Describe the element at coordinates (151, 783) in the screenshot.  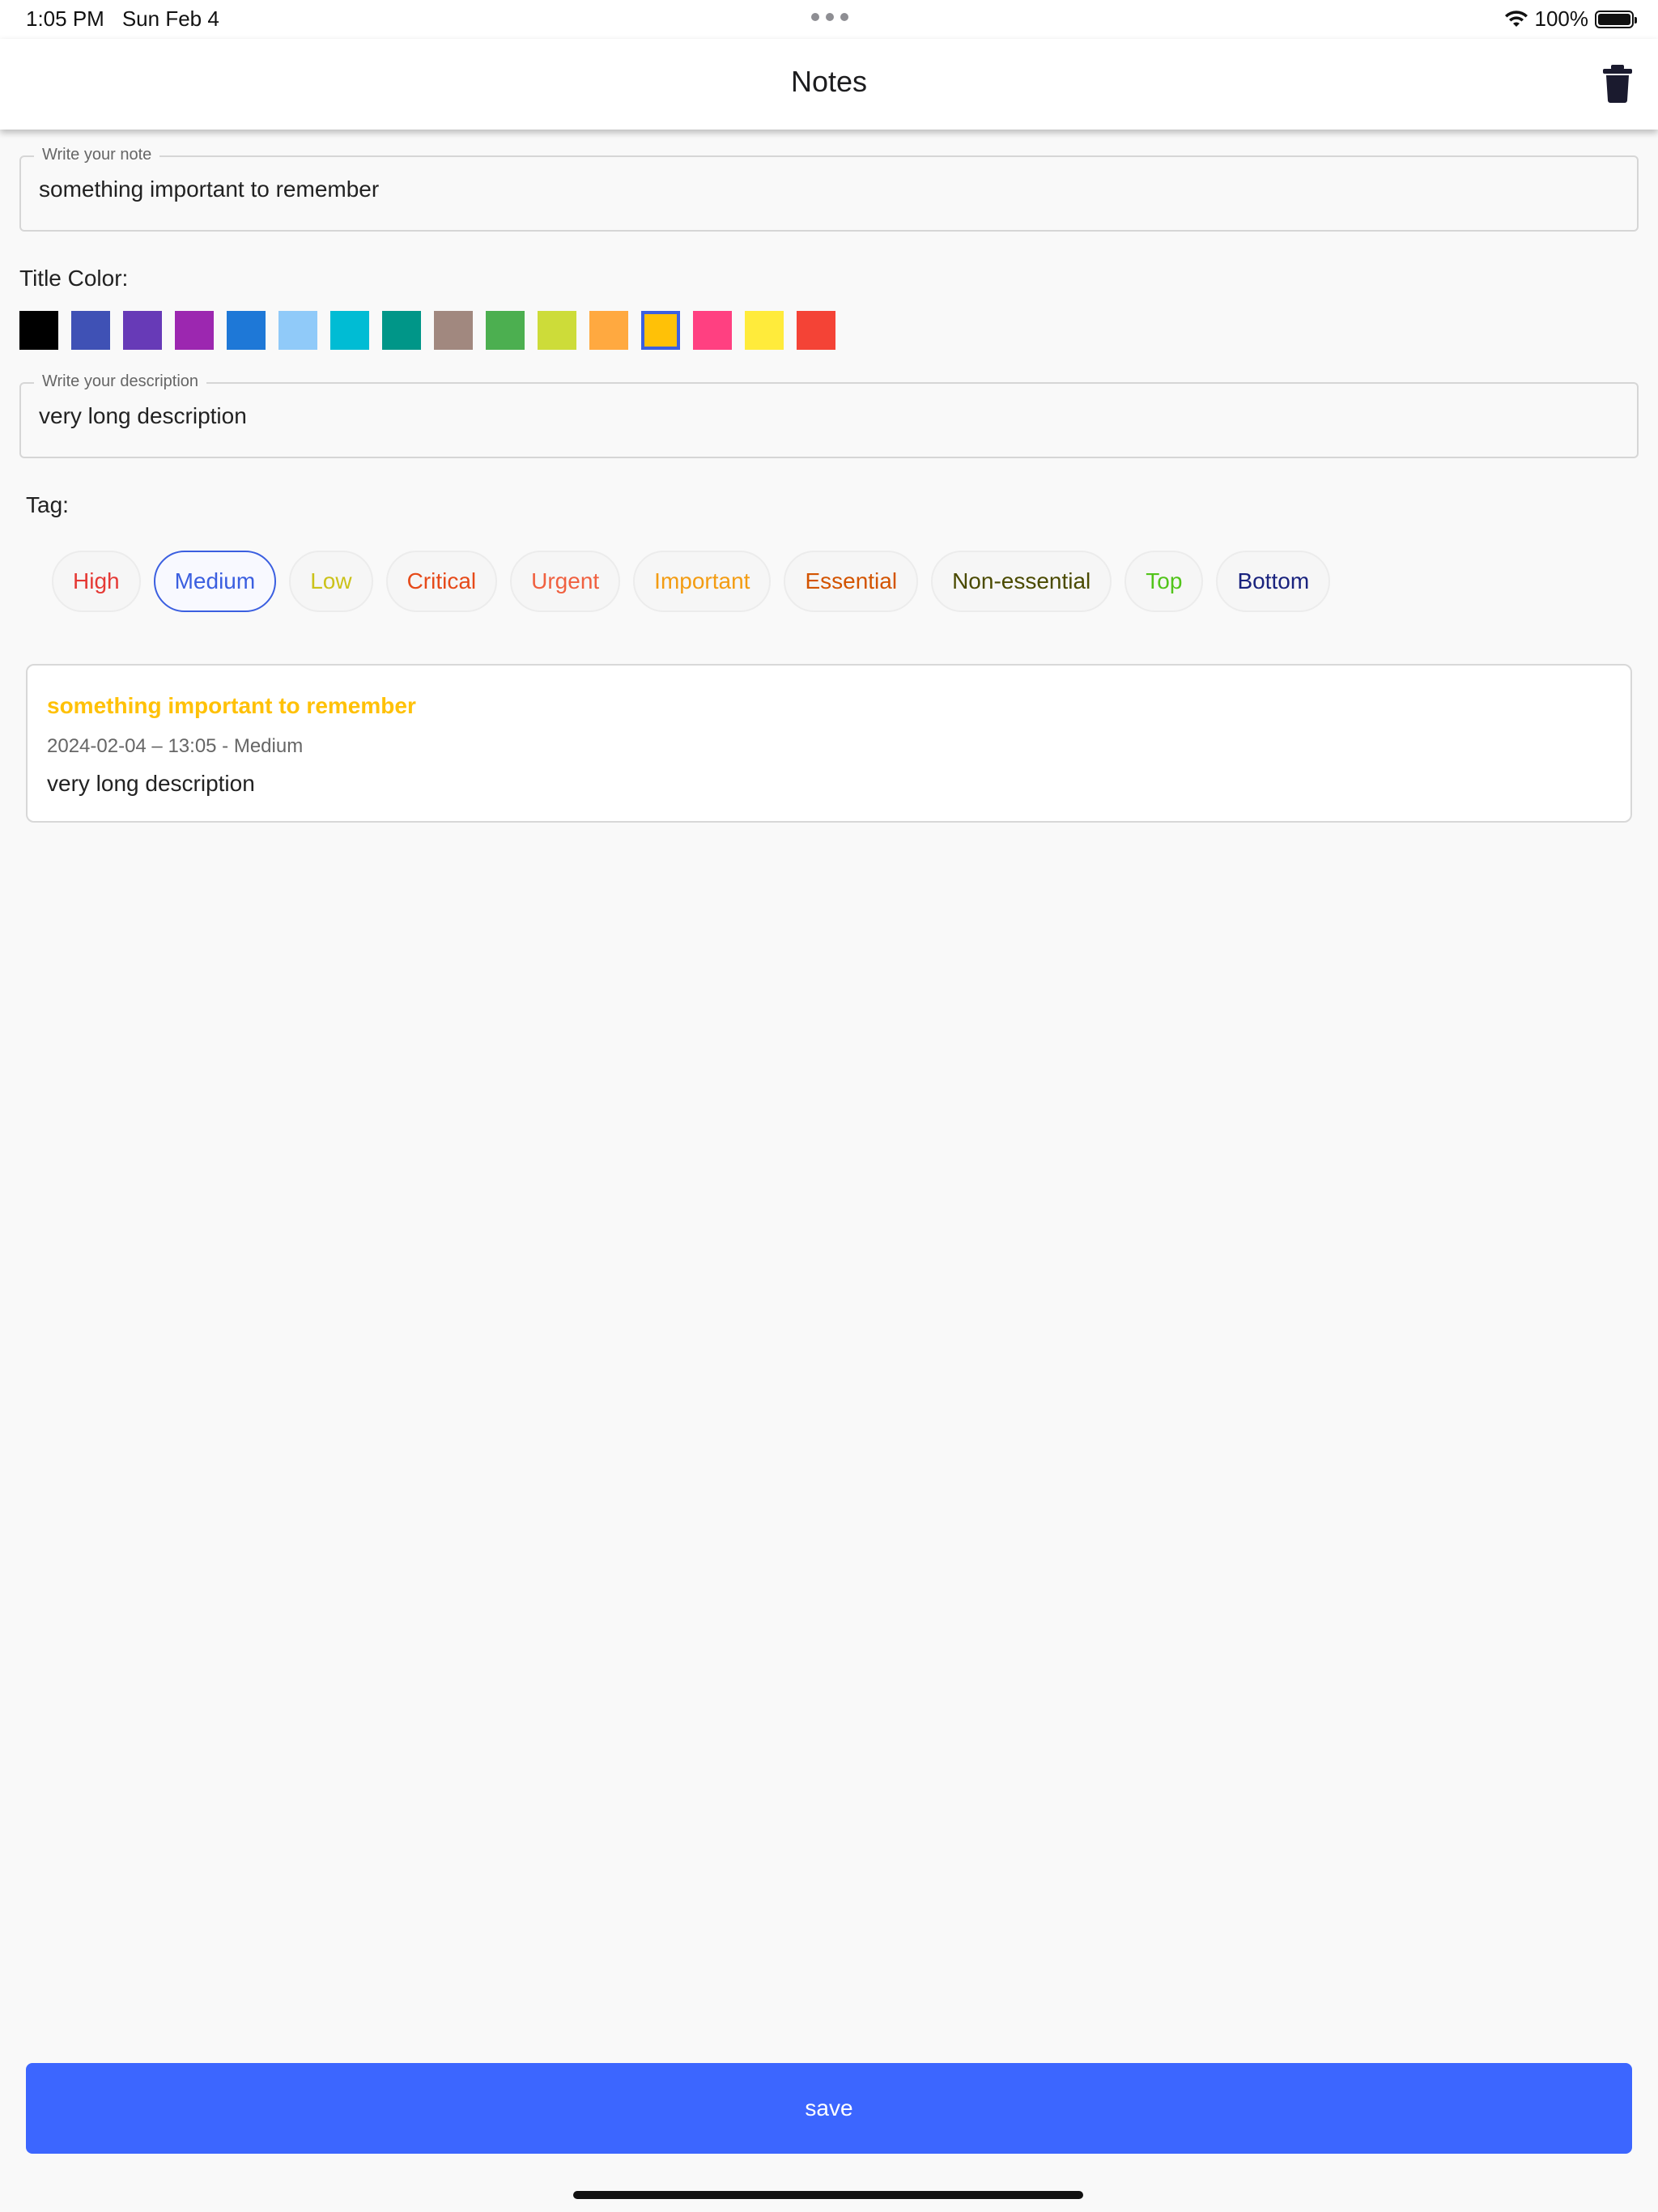
I see `note-card-description: very long description` at that location.